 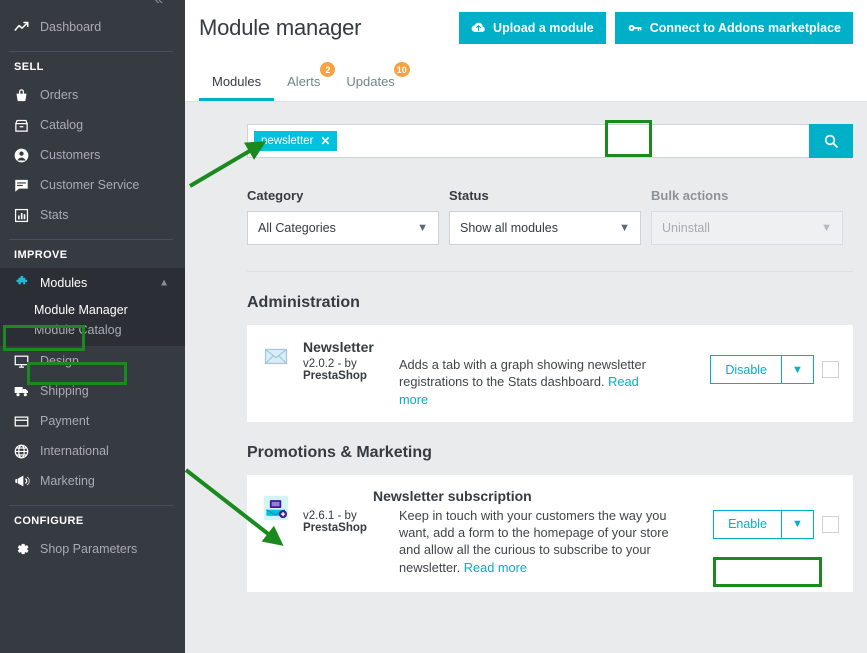 I want to click on tab-label: Modules, so click(x=237, y=81).